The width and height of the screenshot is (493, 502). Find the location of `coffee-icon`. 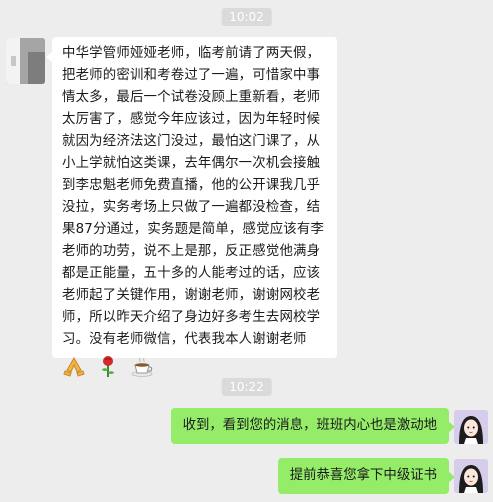

coffee-icon is located at coordinates (142, 366).